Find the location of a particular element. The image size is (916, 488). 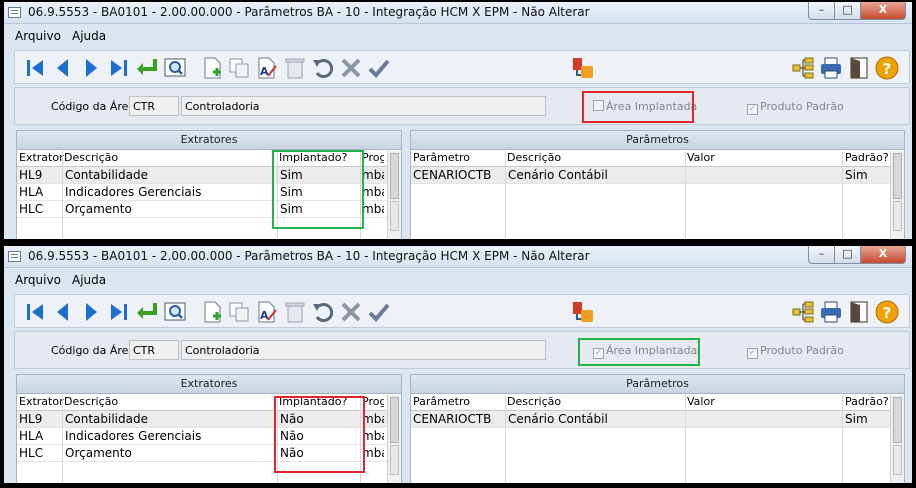

cell-padrao: Sim is located at coordinates (856, 175).